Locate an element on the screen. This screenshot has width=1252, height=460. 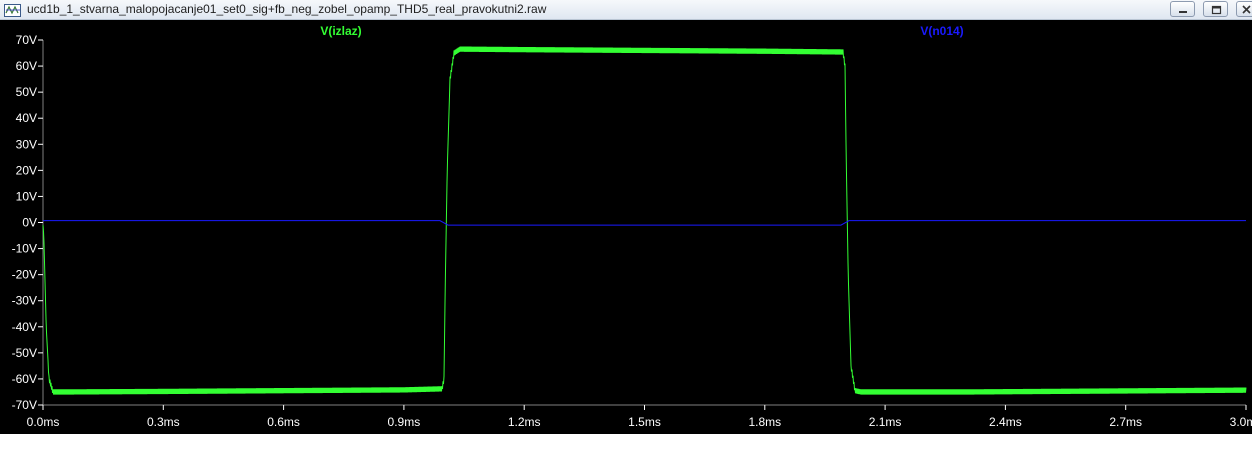
close-icon is located at coordinates (1246, 9).